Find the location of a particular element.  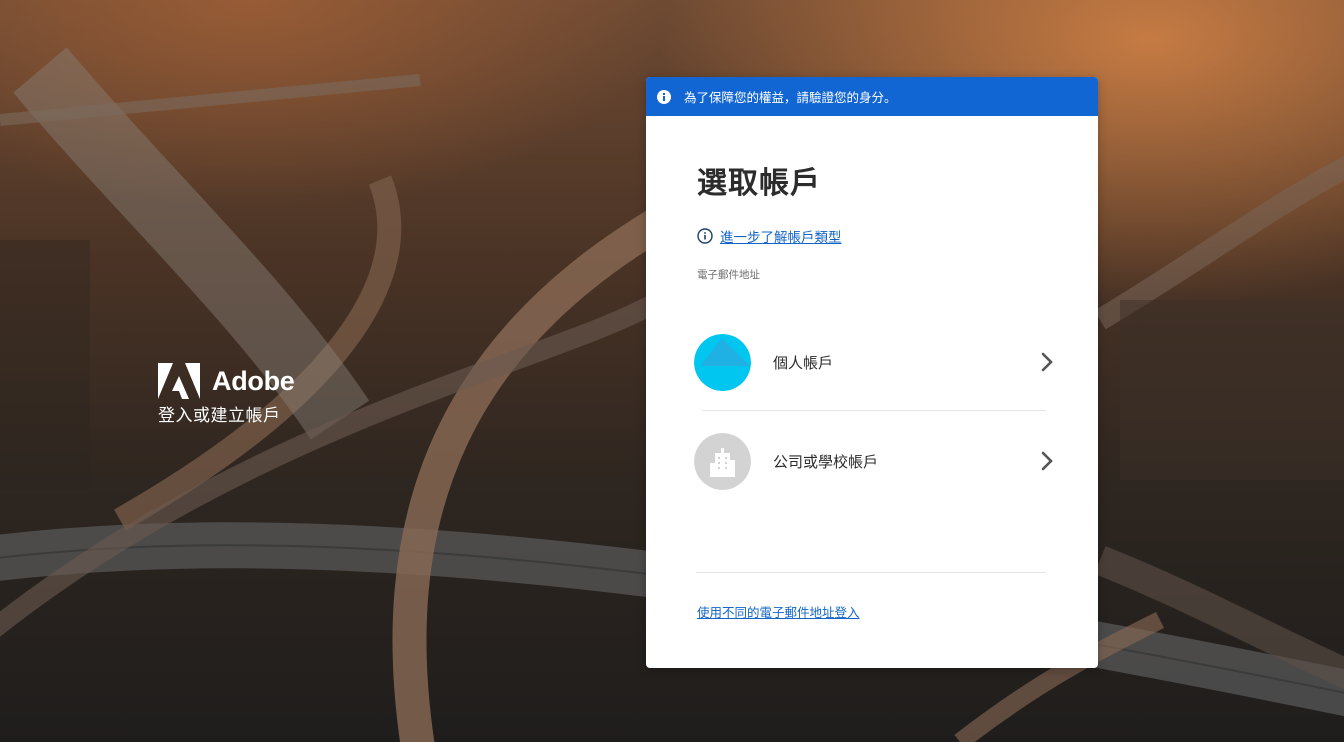

business-account-option: 公司或學校帳戶 is located at coordinates (874, 461).